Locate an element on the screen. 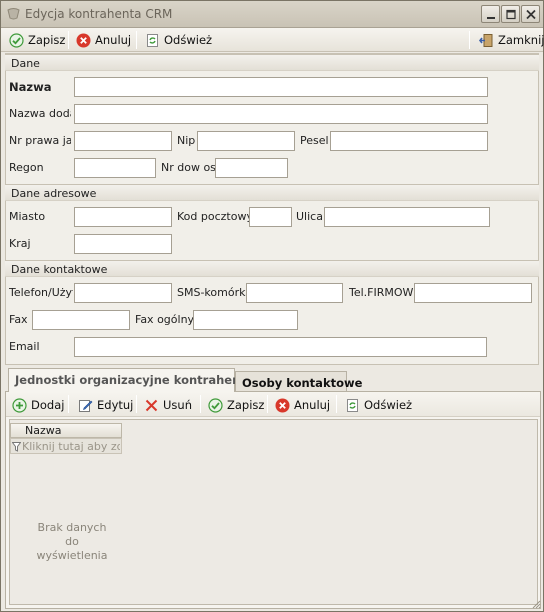 This screenshot has width=544, height=612. add-button: Dodaj is located at coordinates (38, 405).